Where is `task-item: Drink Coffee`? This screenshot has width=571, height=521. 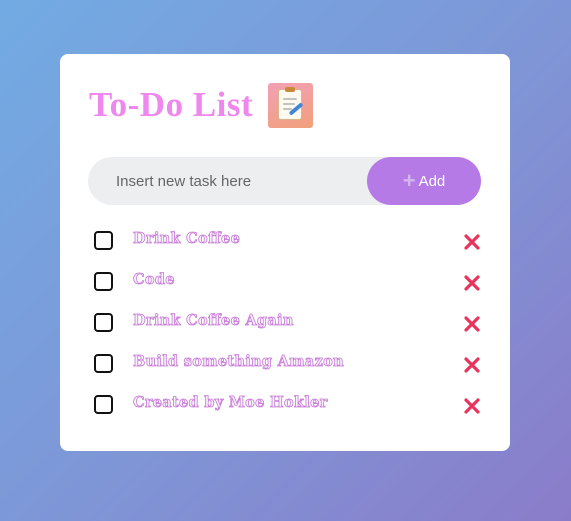 task-item: Drink Coffee is located at coordinates (287, 247).